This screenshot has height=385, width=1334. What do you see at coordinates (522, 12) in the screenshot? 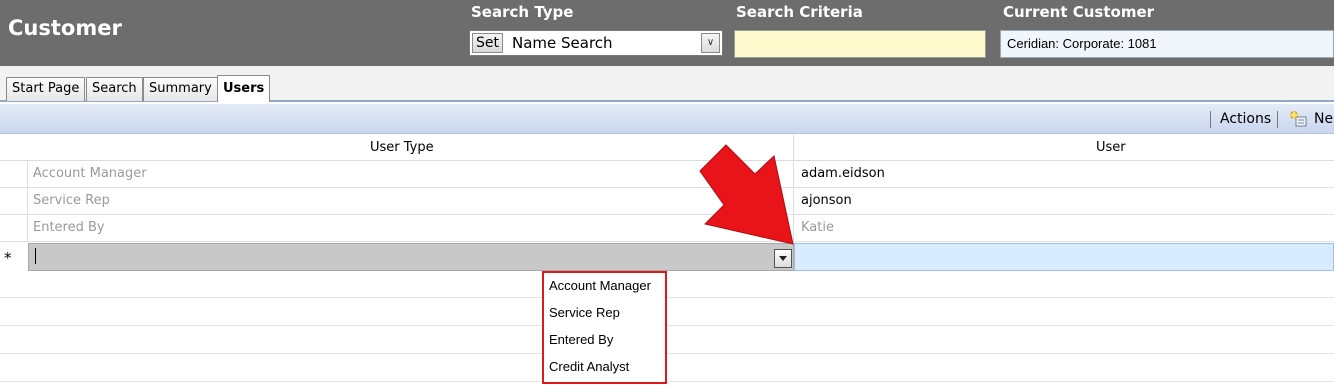
I see `search-type-label: Search Type` at bounding box center [522, 12].